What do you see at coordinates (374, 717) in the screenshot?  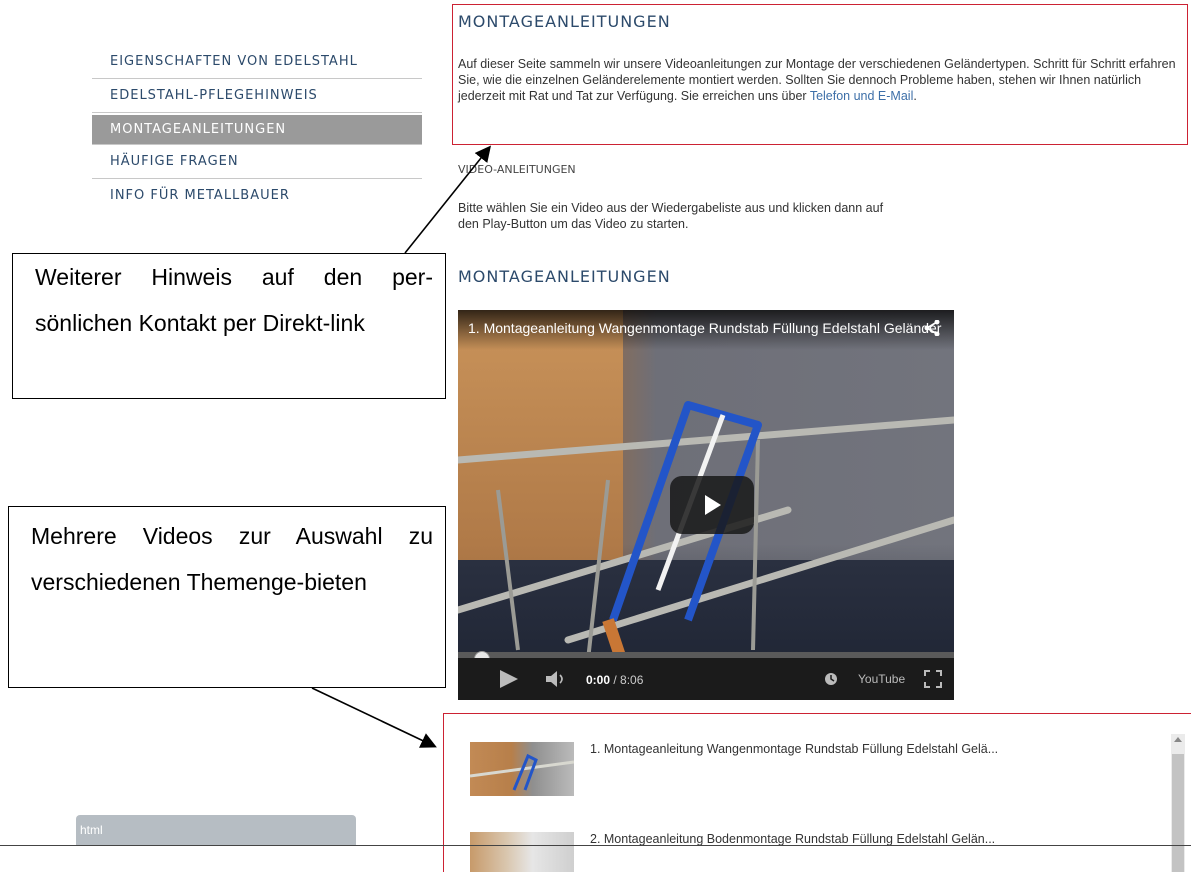 I see `arrow-to-playlist` at bounding box center [374, 717].